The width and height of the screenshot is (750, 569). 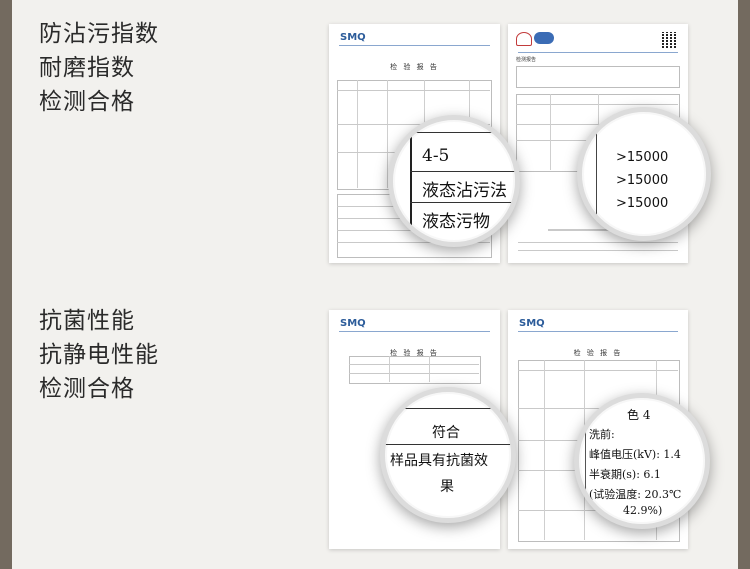 I want to click on heading-line: 抗静电性能, so click(x=99, y=355).